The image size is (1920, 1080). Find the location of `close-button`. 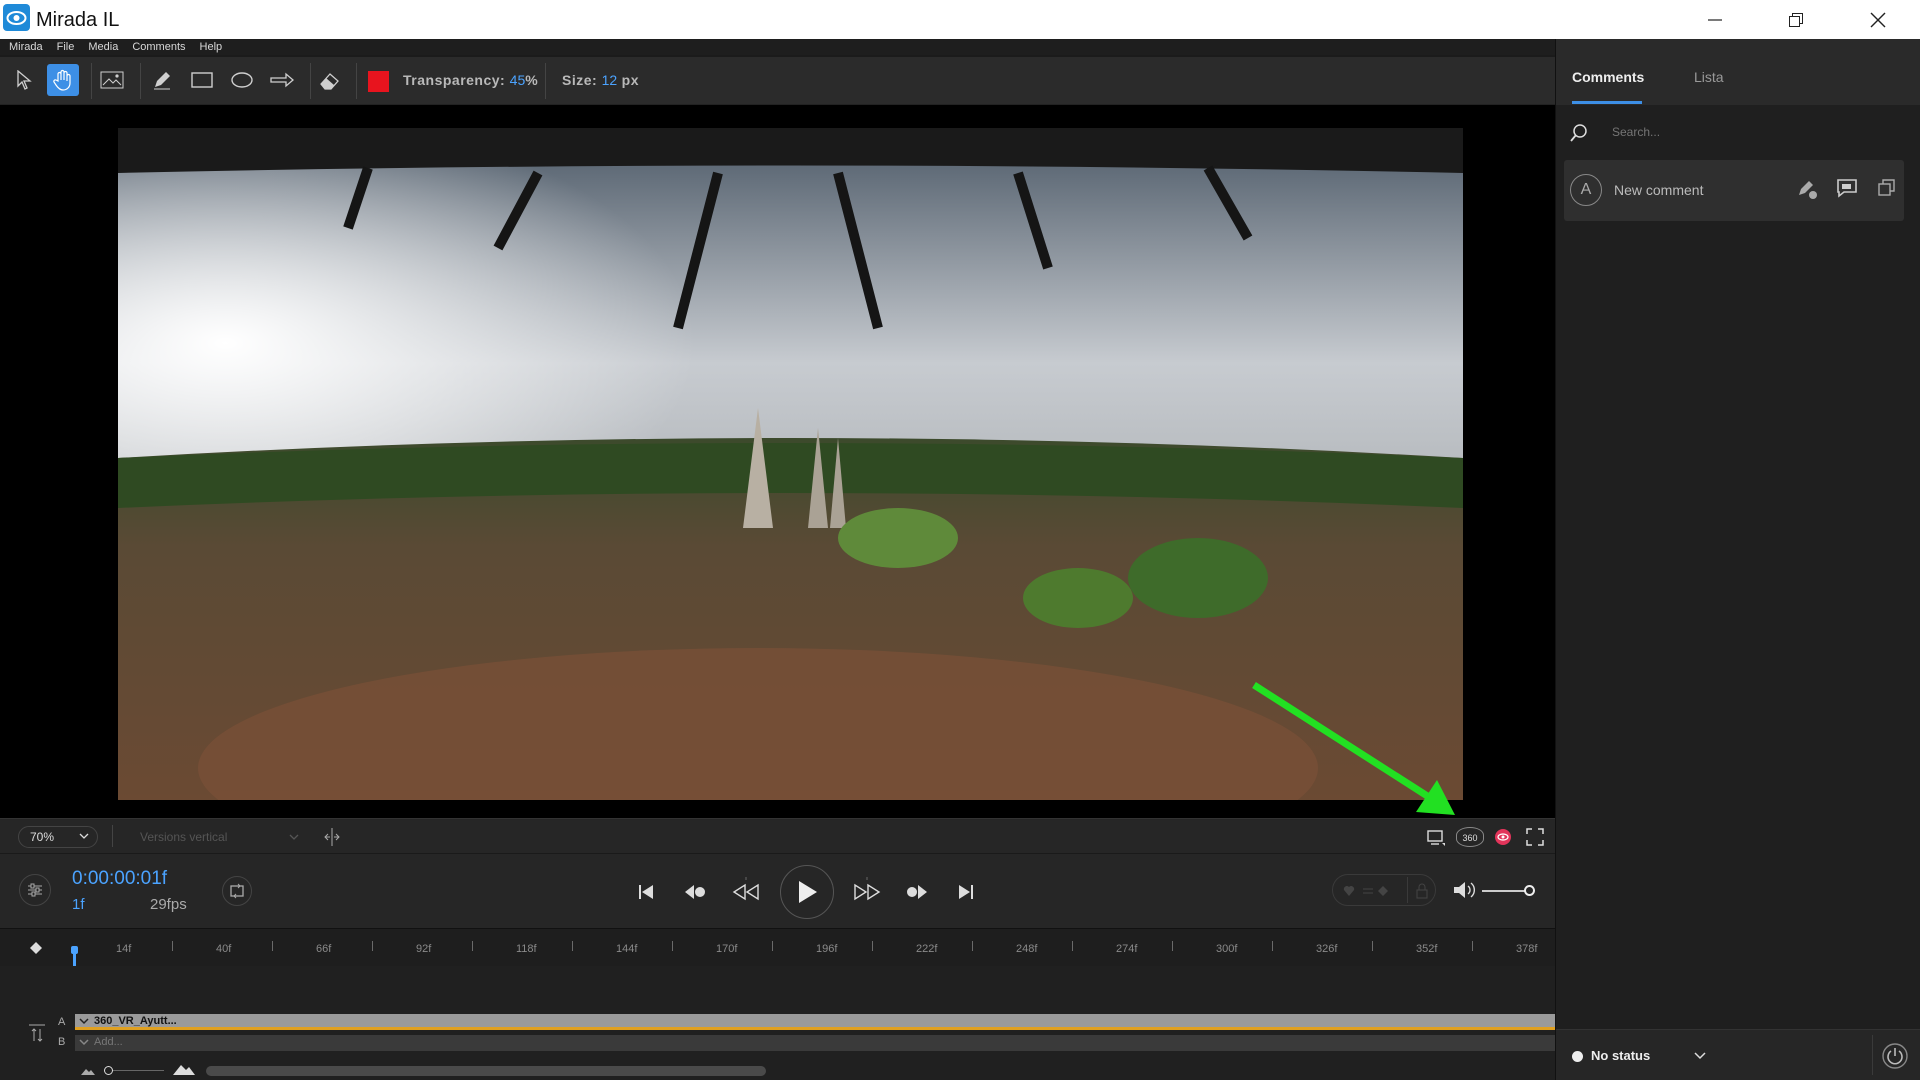

close-button is located at coordinates (1878, 19).